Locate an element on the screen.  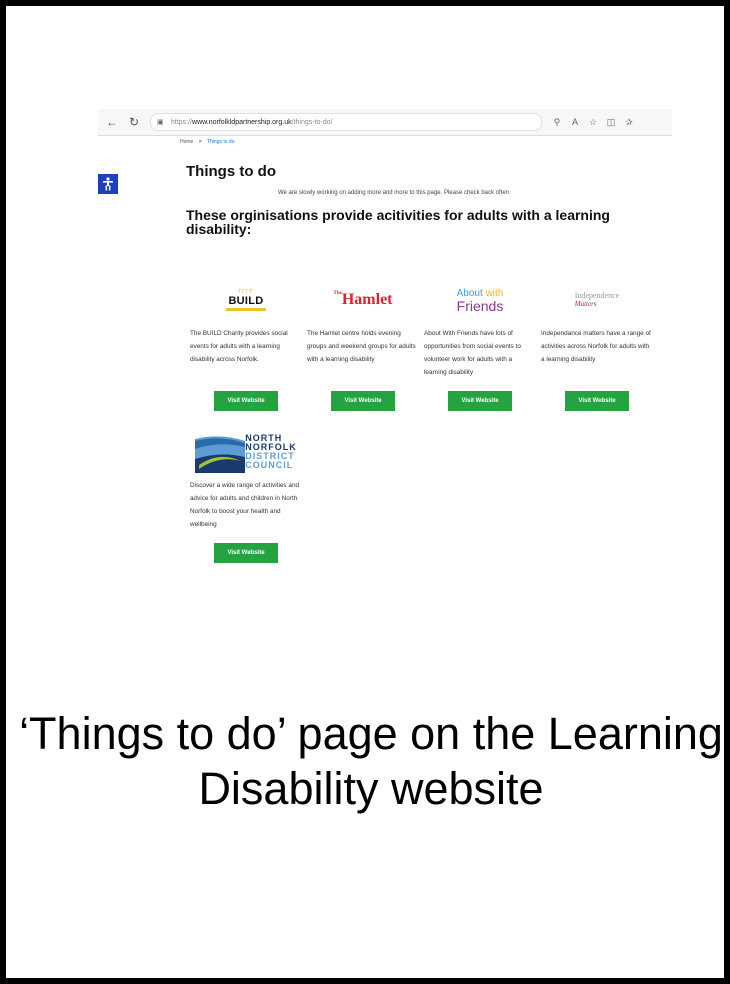
nndc-landscape-icon is located at coordinates (220, 451).